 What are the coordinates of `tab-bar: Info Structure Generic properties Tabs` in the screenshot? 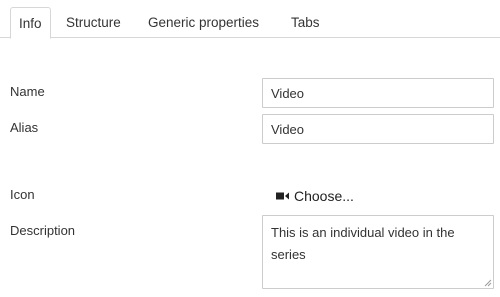 It's located at (250, 19).